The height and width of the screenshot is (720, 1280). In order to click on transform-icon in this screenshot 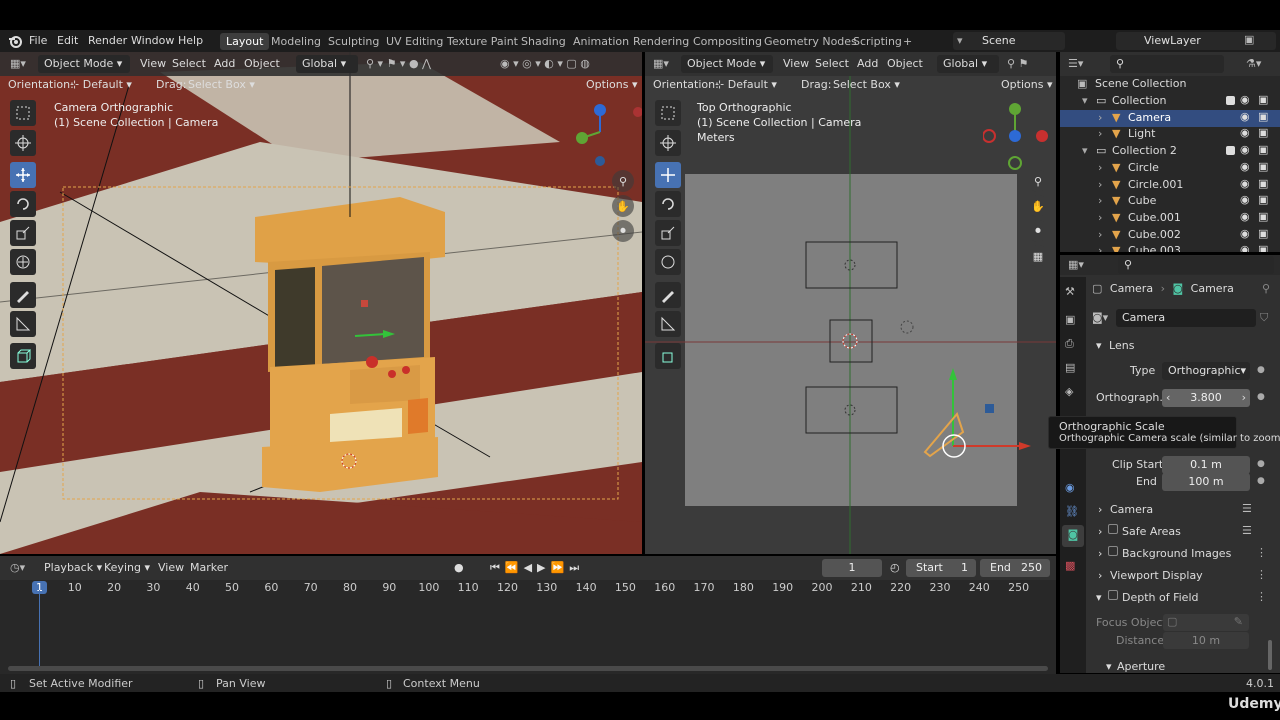, I will do `click(23, 262)`.